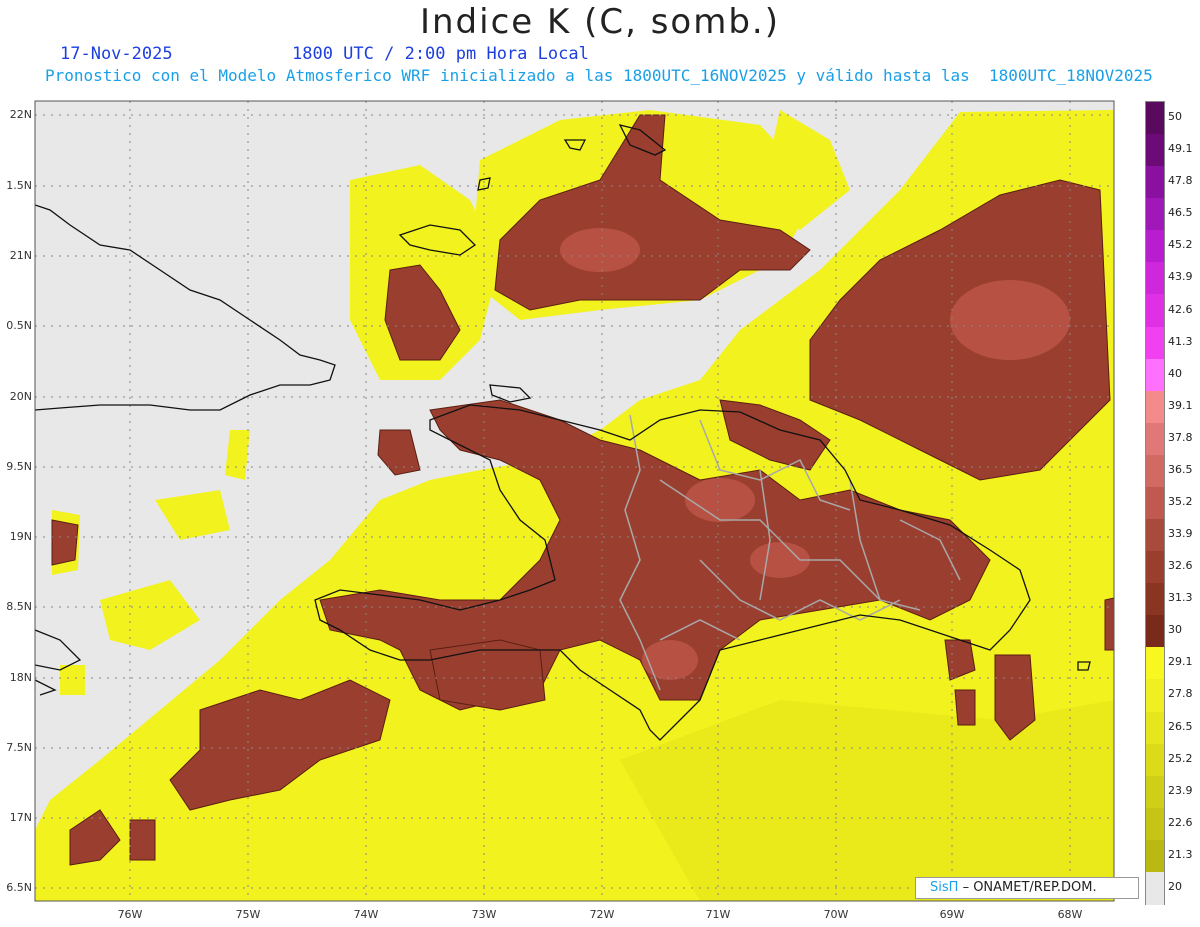 The width and height of the screenshot is (1200, 927). What do you see at coordinates (1180, 501) in the screenshot?
I see `colorbar-label: 35.2` at bounding box center [1180, 501].